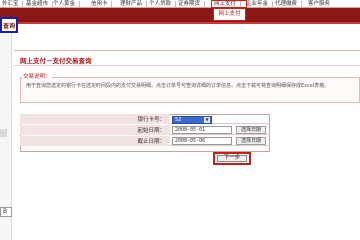  Describe the element at coordinates (3, 133) in the screenshot. I see `sidebar-marker` at that location.